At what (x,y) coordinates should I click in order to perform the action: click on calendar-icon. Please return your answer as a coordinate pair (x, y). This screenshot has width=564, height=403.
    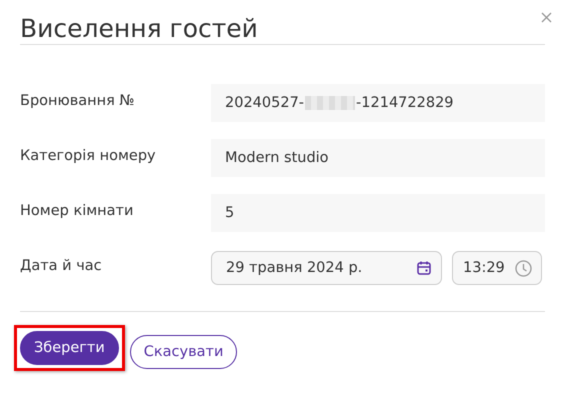
    Looking at the image, I should click on (424, 268).